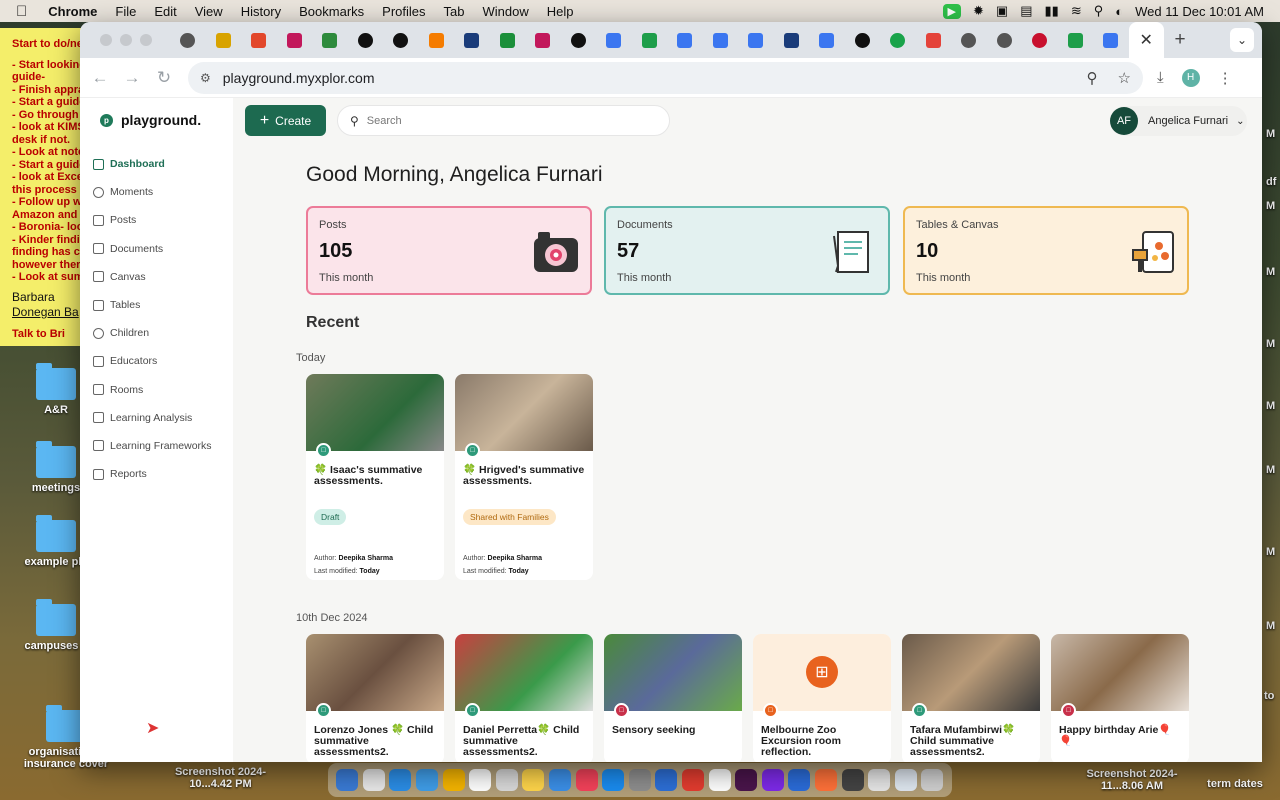 The width and height of the screenshot is (1280, 800). I want to click on minimize-window-icon, so click(126, 40).